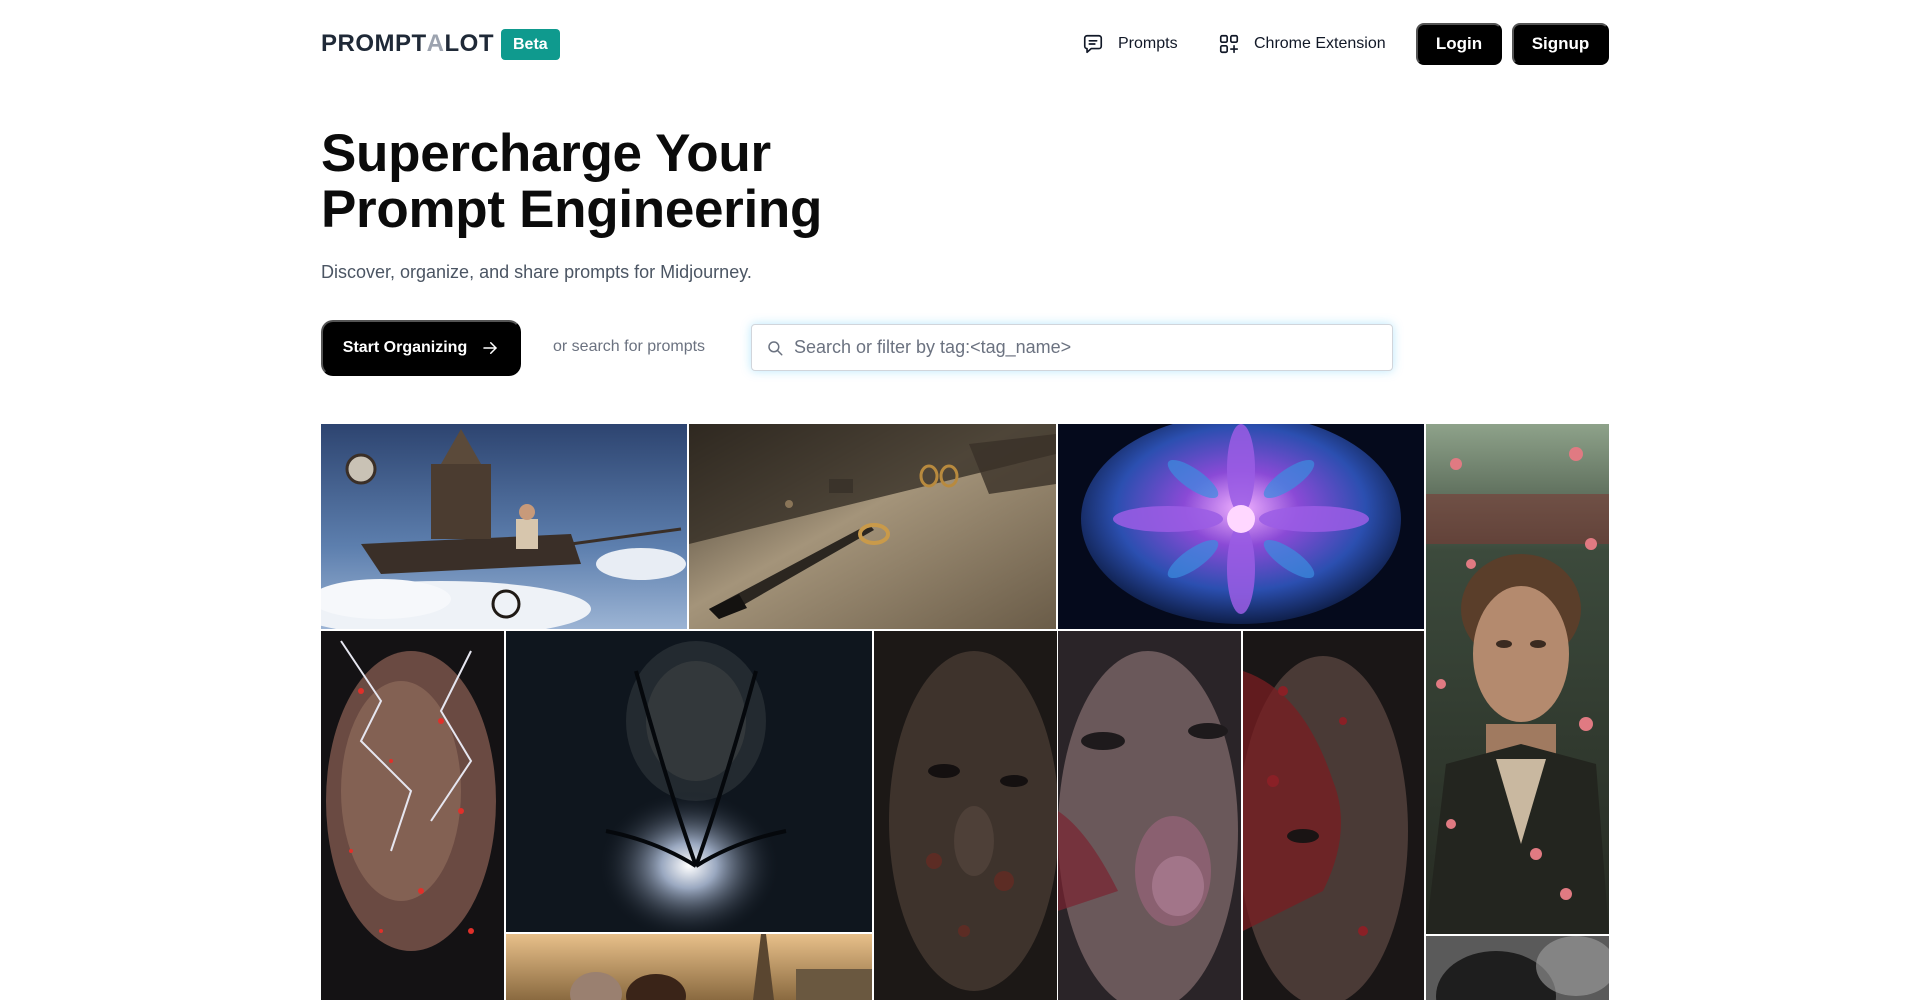  I want to click on hero-title: Supercharge Your Prompt Engineering, so click(671, 182).